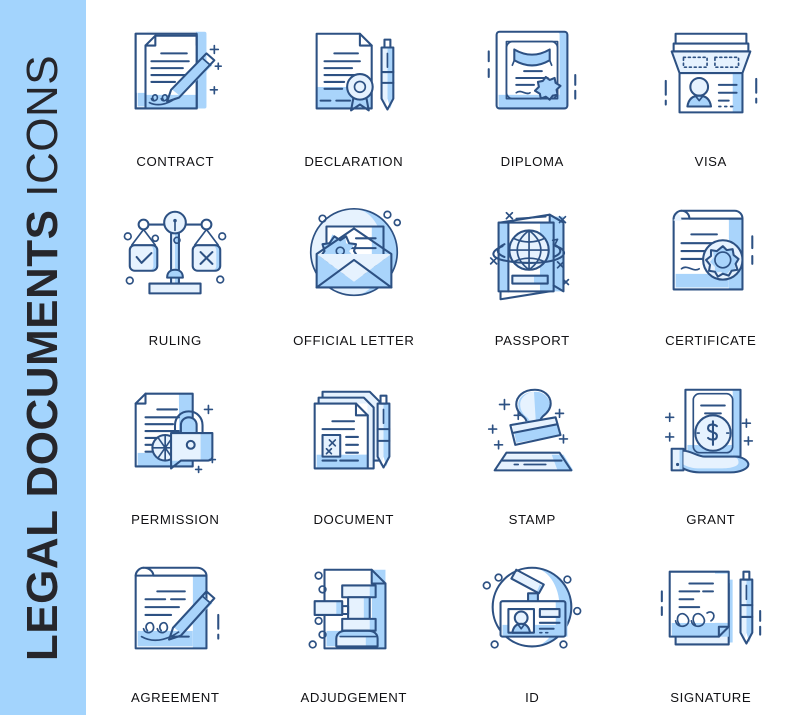 The image size is (800, 715). Describe the element at coordinates (532, 519) in the screenshot. I see `cell-label: STAMP` at that location.